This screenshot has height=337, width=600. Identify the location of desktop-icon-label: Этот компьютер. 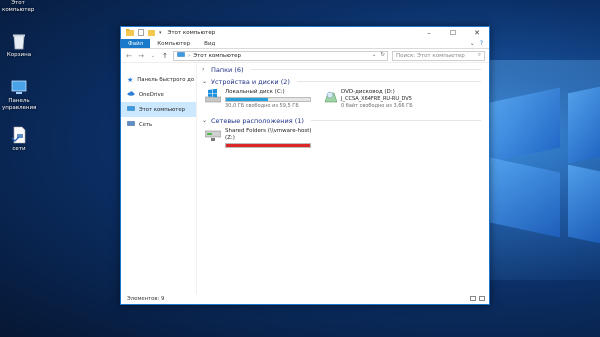
(18, 6).